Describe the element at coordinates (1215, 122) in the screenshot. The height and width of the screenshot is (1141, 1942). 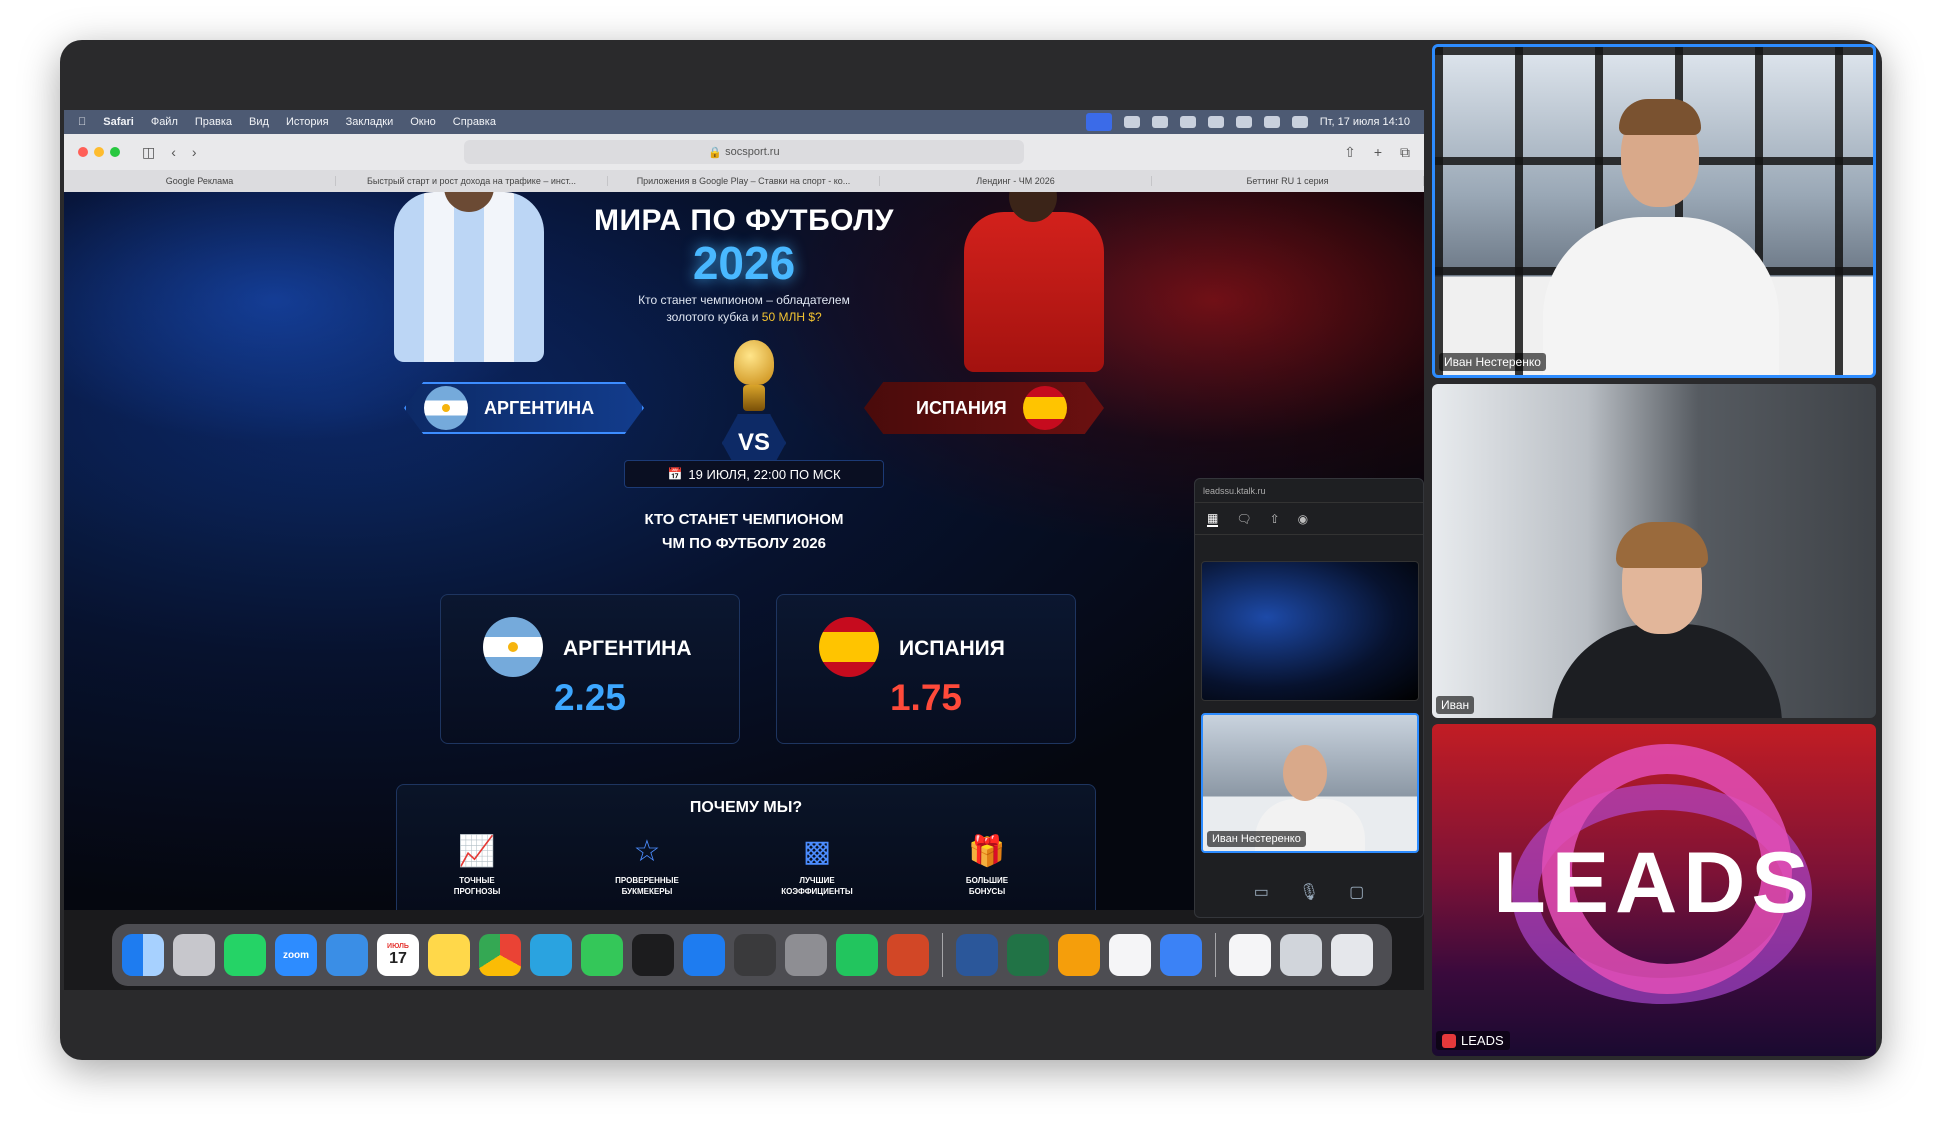
I see `battery-icon` at that location.